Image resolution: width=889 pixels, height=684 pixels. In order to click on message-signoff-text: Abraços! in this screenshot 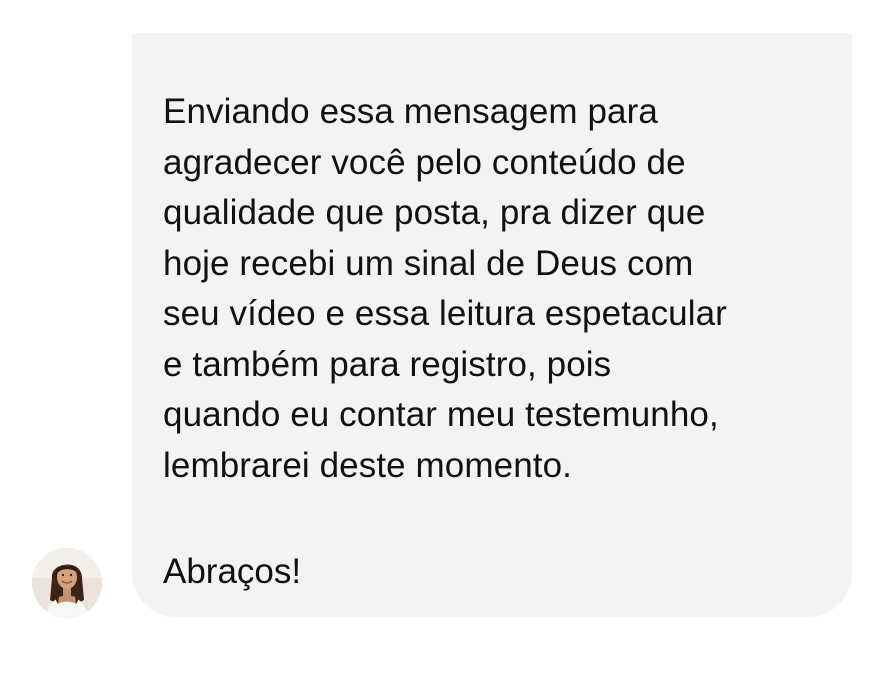, I will do `click(232, 571)`.